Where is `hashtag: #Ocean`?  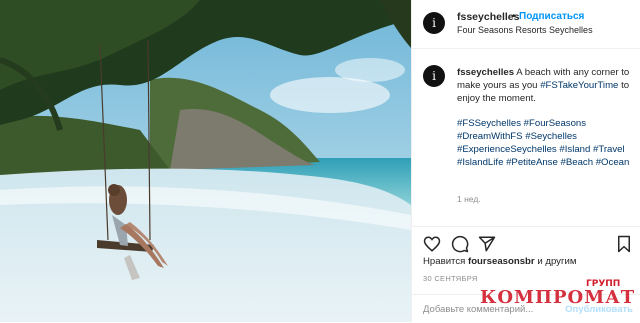
hashtag: #Ocean is located at coordinates (613, 162).